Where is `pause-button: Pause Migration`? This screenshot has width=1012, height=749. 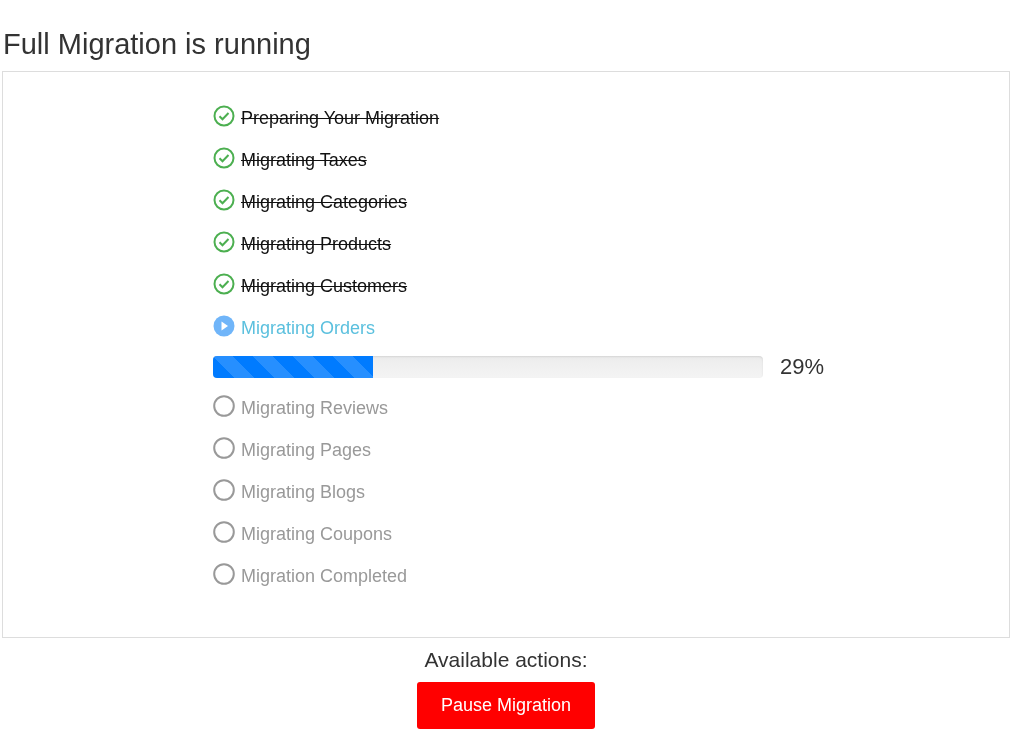 pause-button: Pause Migration is located at coordinates (506, 705).